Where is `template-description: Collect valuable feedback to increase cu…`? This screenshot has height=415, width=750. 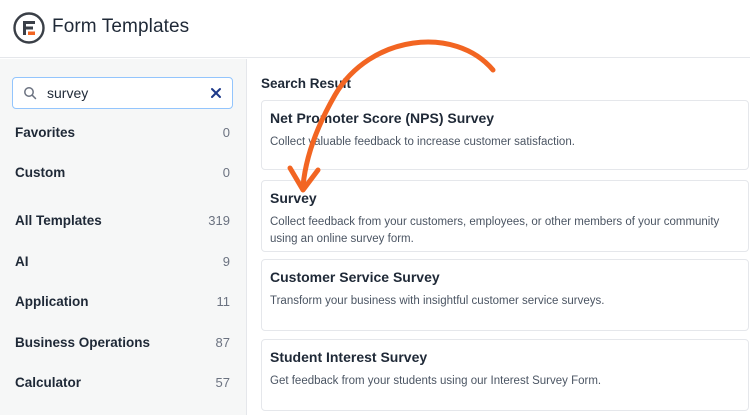
template-description: Collect valuable feedback to increase cu… is located at coordinates (422, 142).